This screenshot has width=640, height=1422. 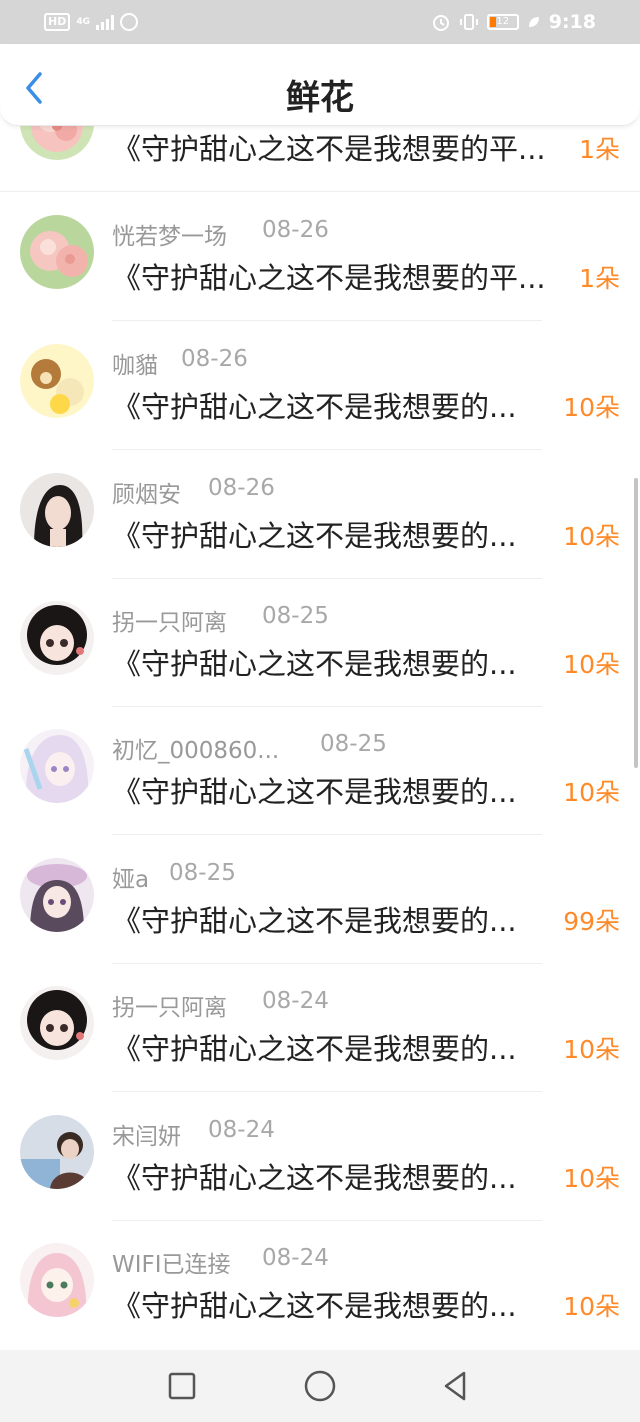 What do you see at coordinates (130, 877) in the screenshot?
I see `username: 娅a` at bounding box center [130, 877].